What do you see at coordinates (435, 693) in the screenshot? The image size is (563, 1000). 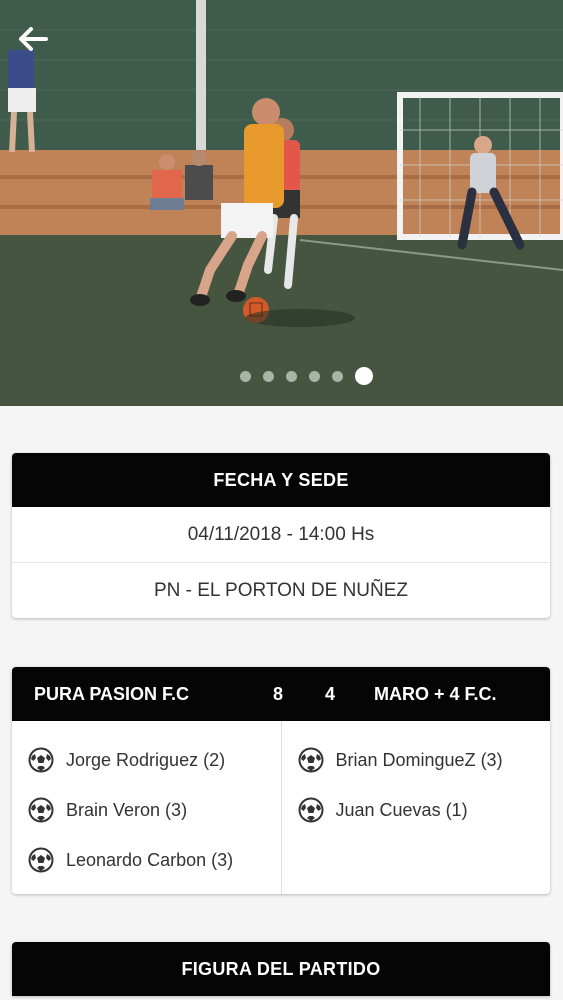 I see `away-team-name: MARO + 4 F.C.` at bounding box center [435, 693].